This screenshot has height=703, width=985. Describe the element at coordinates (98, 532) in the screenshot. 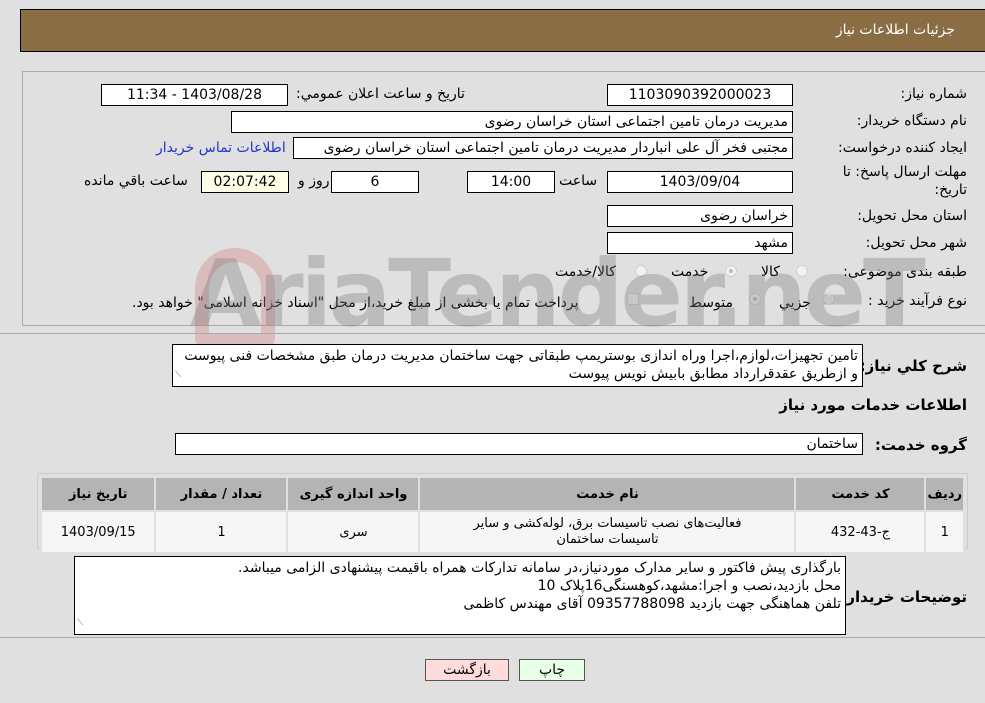

I see `row-date: 1403/09/15` at that location.